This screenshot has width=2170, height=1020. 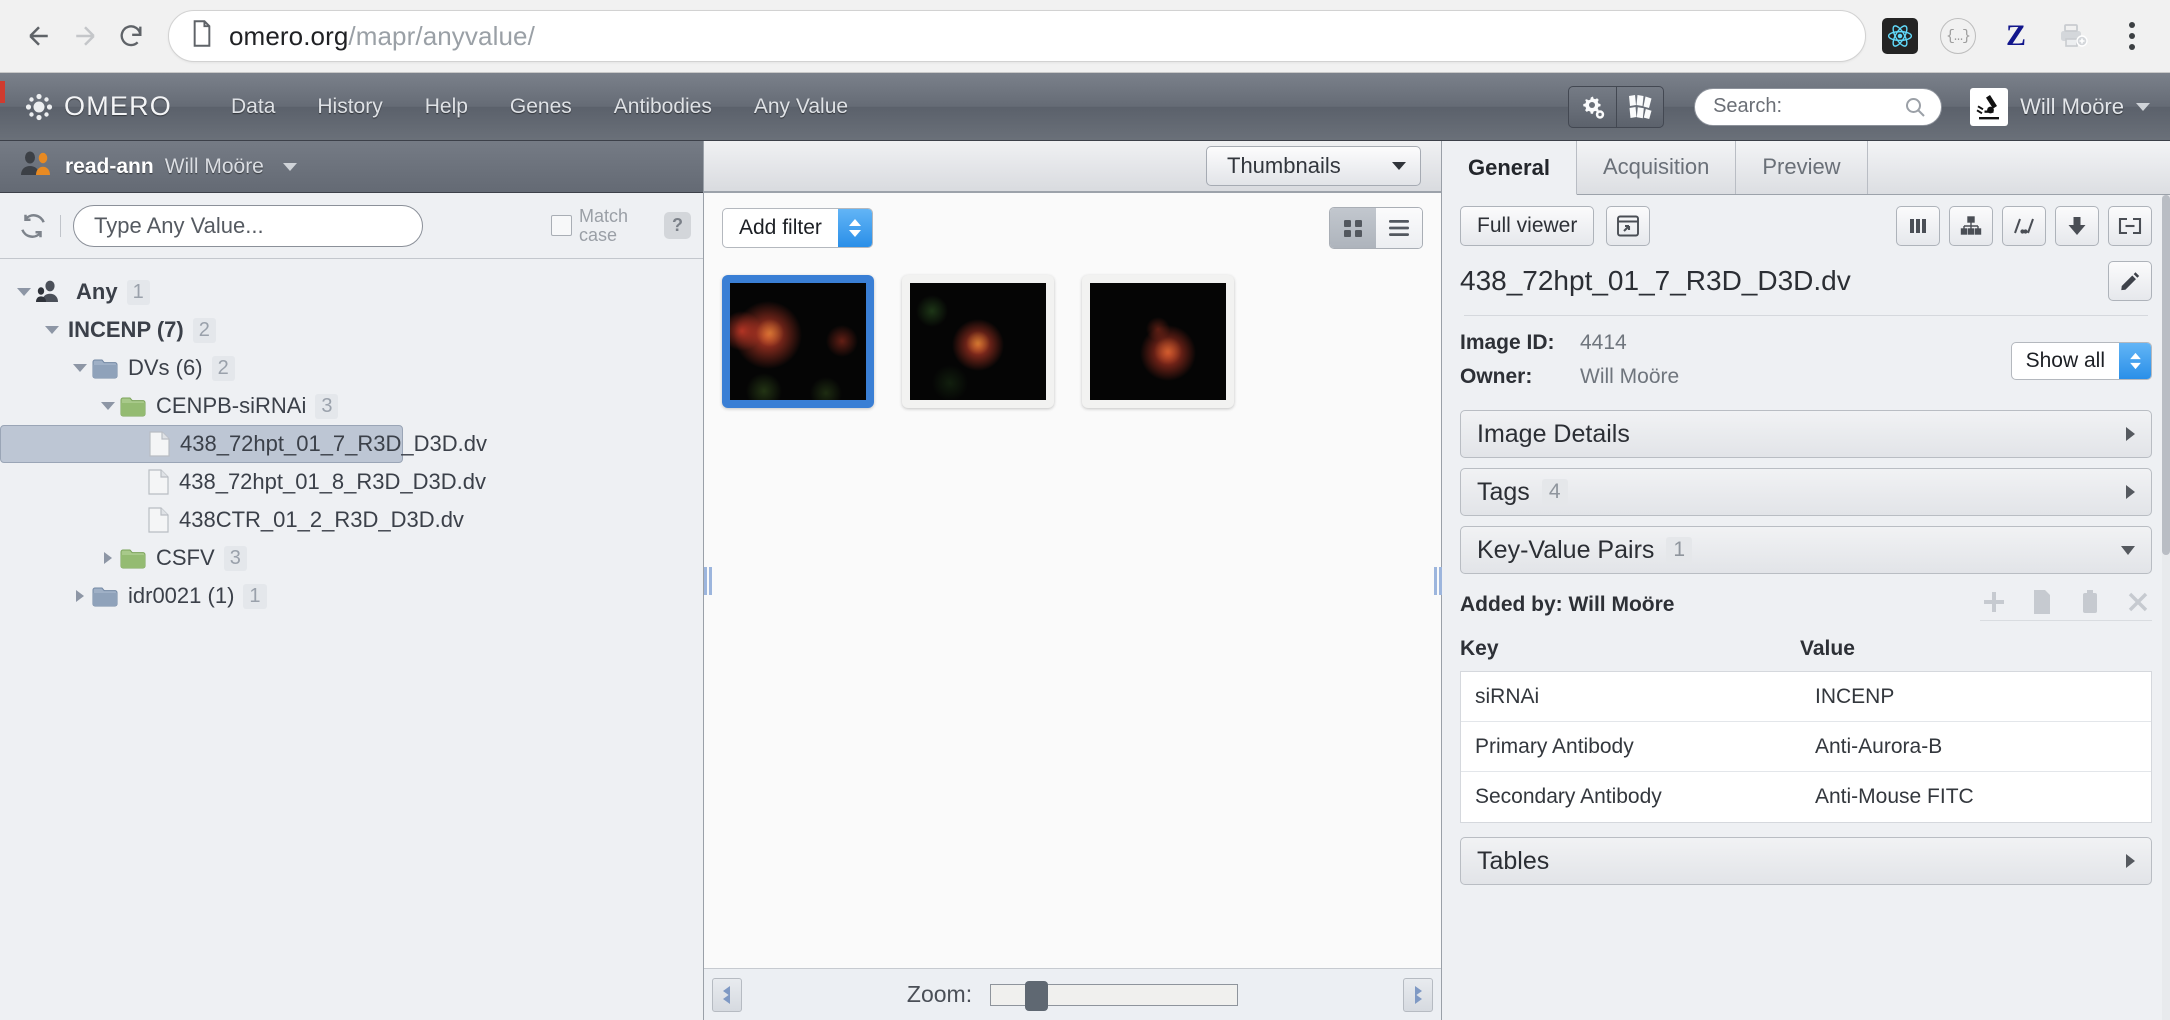 What do you see at coordinates (1806, 550) in the screenshot?
I see `accordion-key-value-pairs: Key-Value Pairs 1` at bounding box center [1806, 550].